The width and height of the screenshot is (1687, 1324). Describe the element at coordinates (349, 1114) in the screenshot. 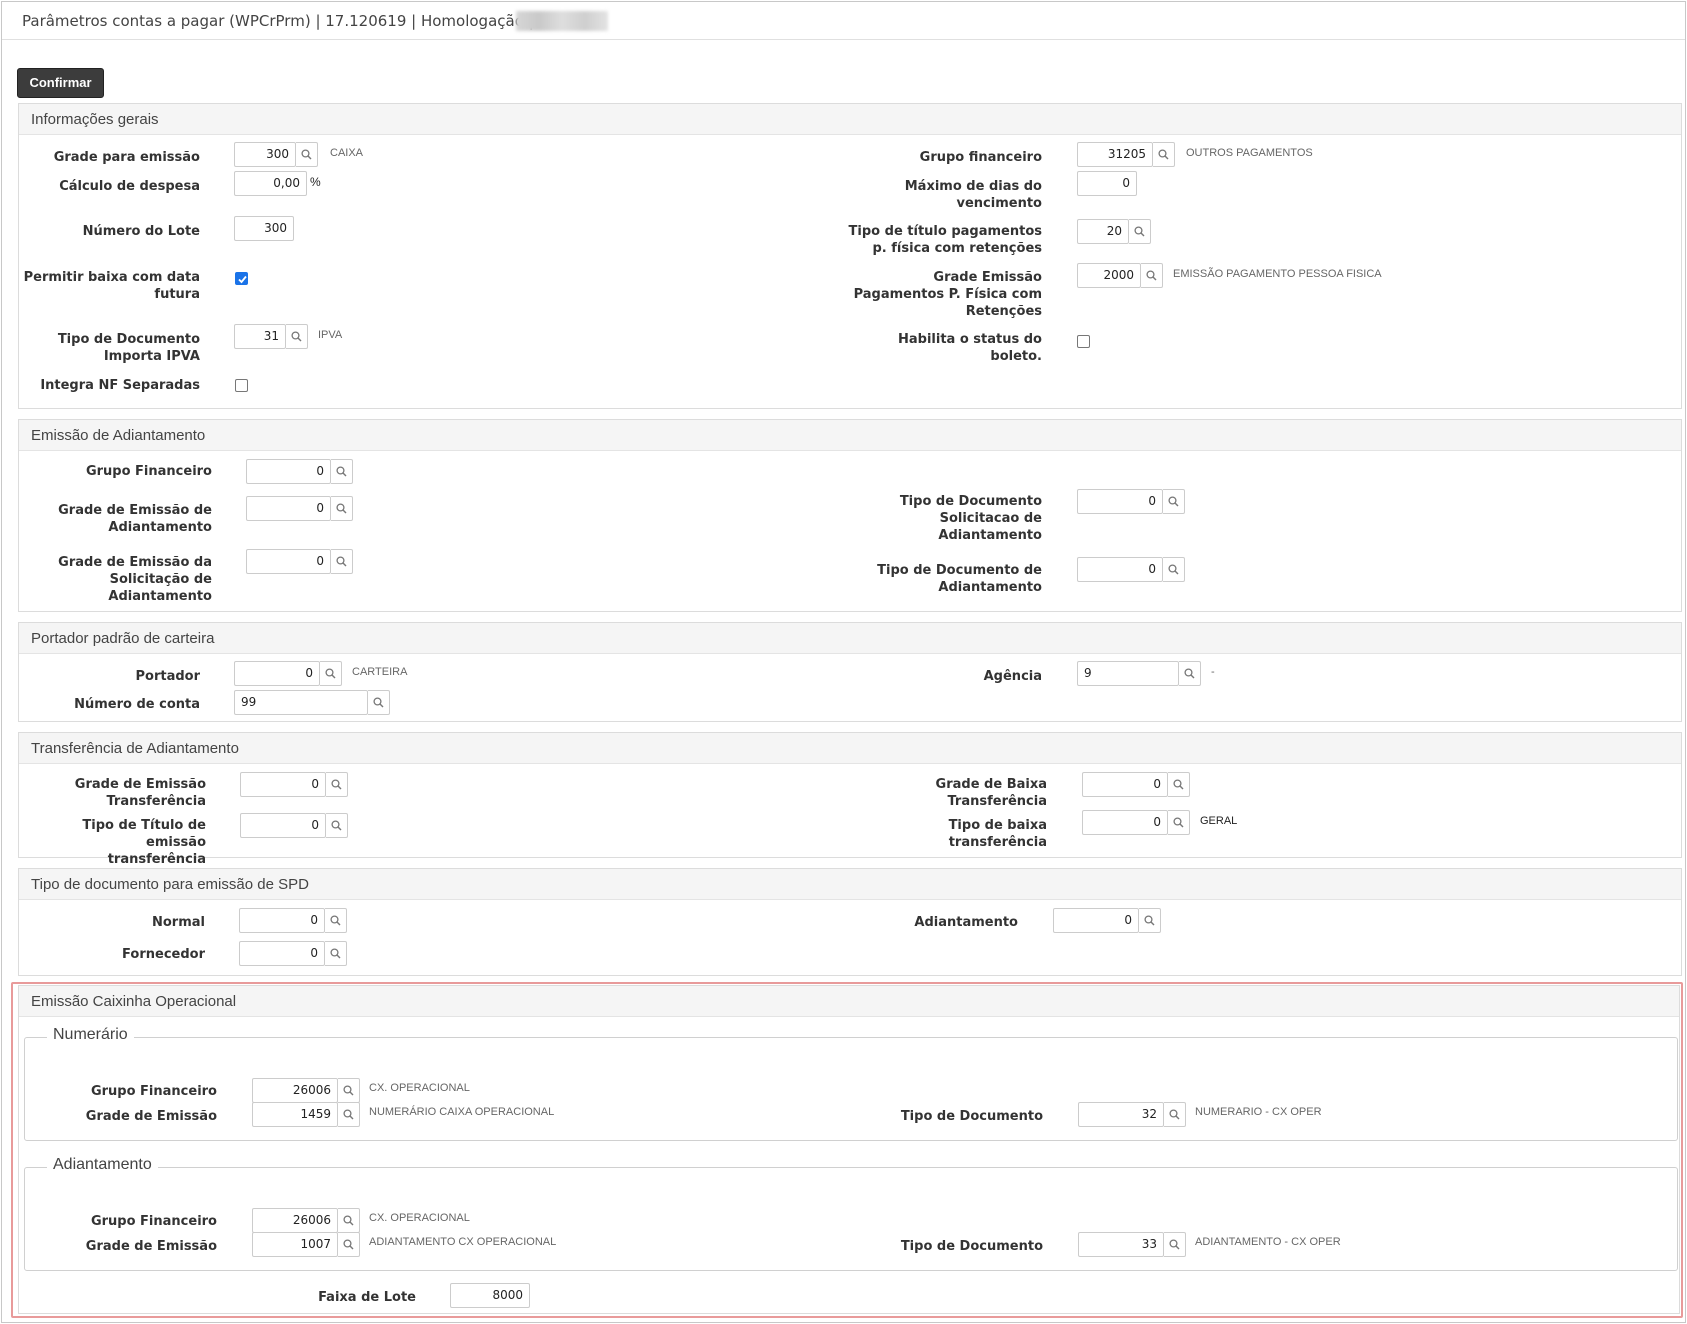

I see `num-grade-emissao-search-button` at that location.